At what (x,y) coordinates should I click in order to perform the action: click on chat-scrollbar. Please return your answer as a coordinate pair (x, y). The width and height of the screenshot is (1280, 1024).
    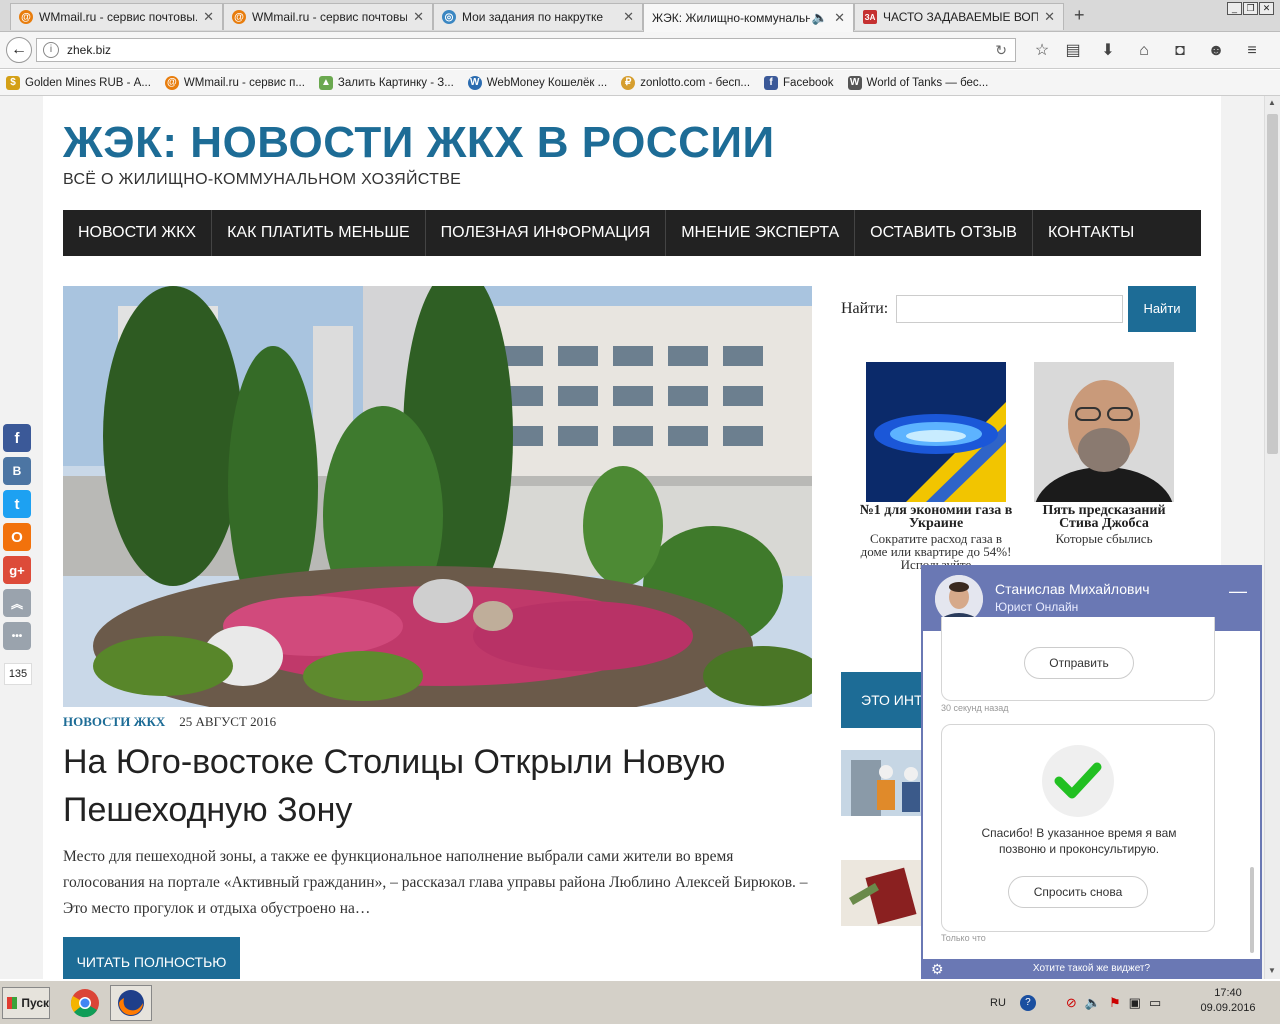
    Looking at the image, I should click on (1252, 910).